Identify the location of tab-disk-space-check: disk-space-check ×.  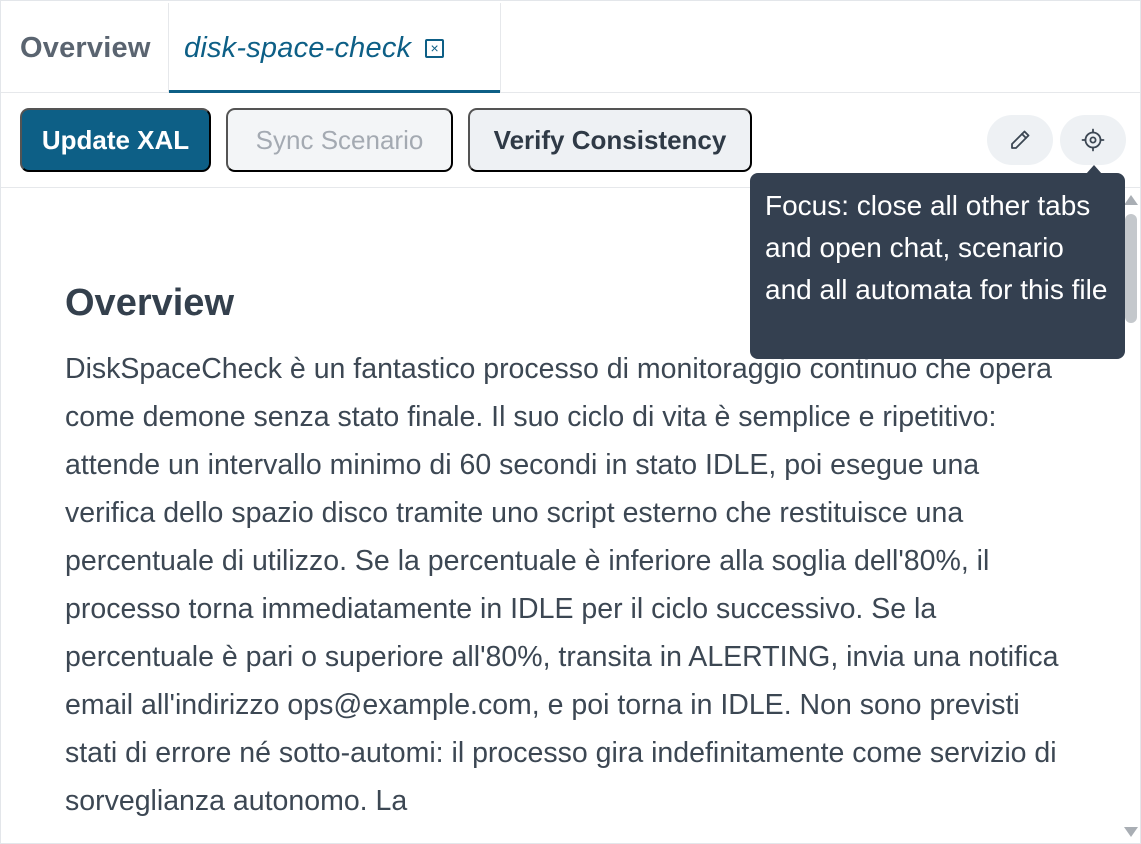
(335, 48).